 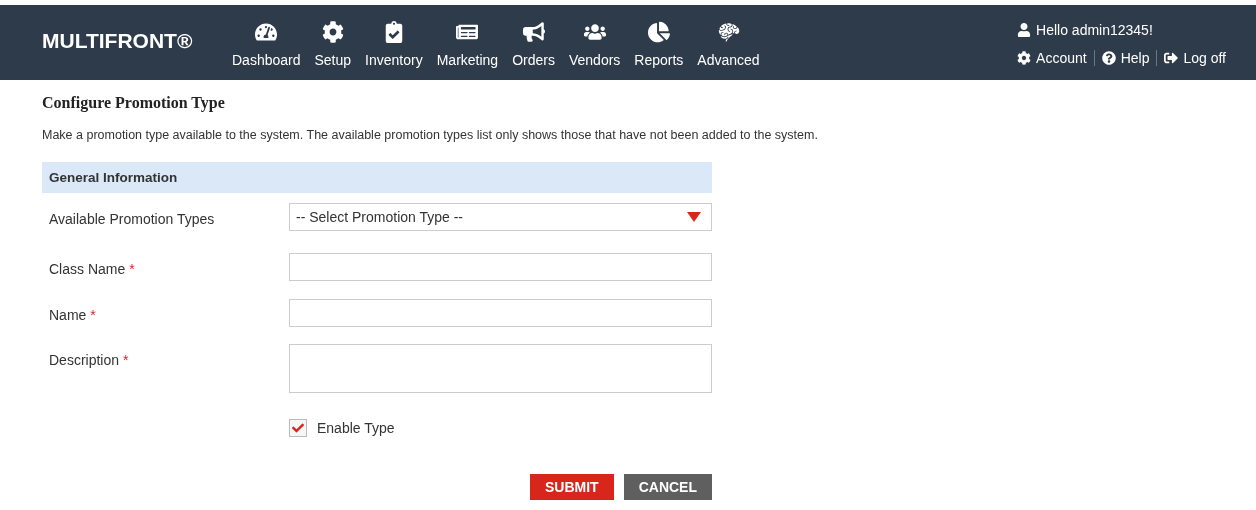 What do you see at coordinates (1024, 58) in the screenshot?
I see `settings-icon` at bounding box center [1024, 58].